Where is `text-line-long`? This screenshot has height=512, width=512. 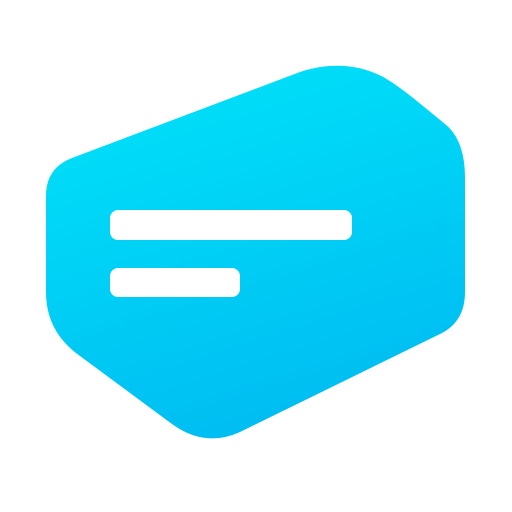
text-line-long is located at coordinates (231, 225).